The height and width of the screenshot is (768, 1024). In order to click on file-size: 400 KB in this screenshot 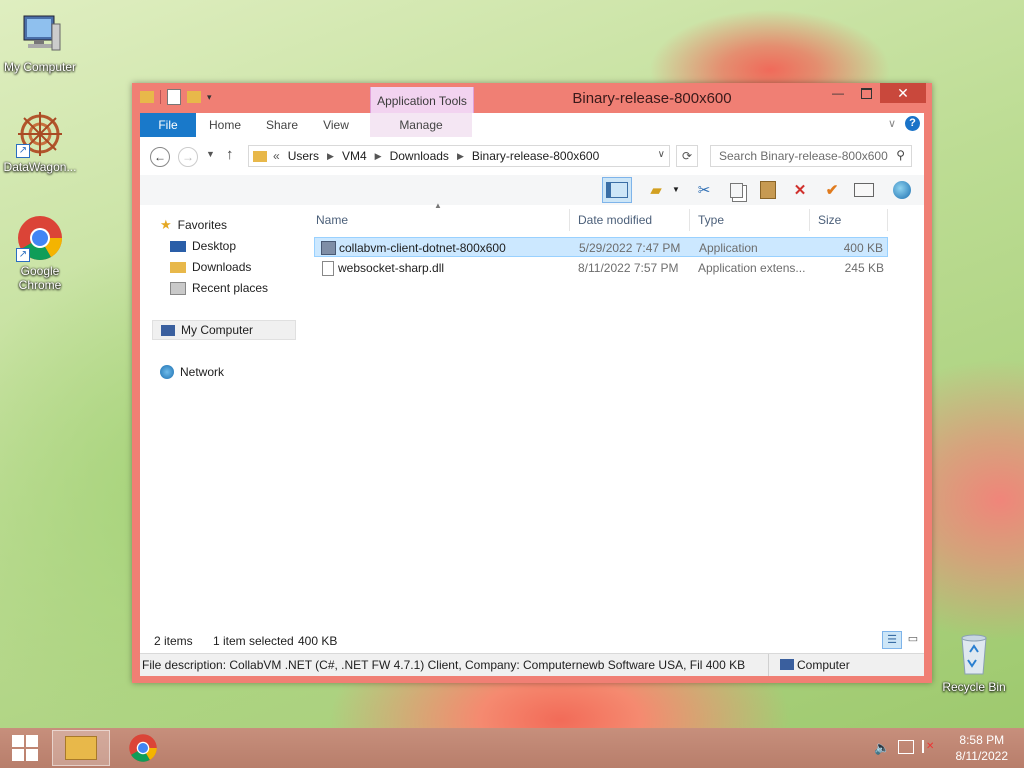, I will do `click(863, 248)`.